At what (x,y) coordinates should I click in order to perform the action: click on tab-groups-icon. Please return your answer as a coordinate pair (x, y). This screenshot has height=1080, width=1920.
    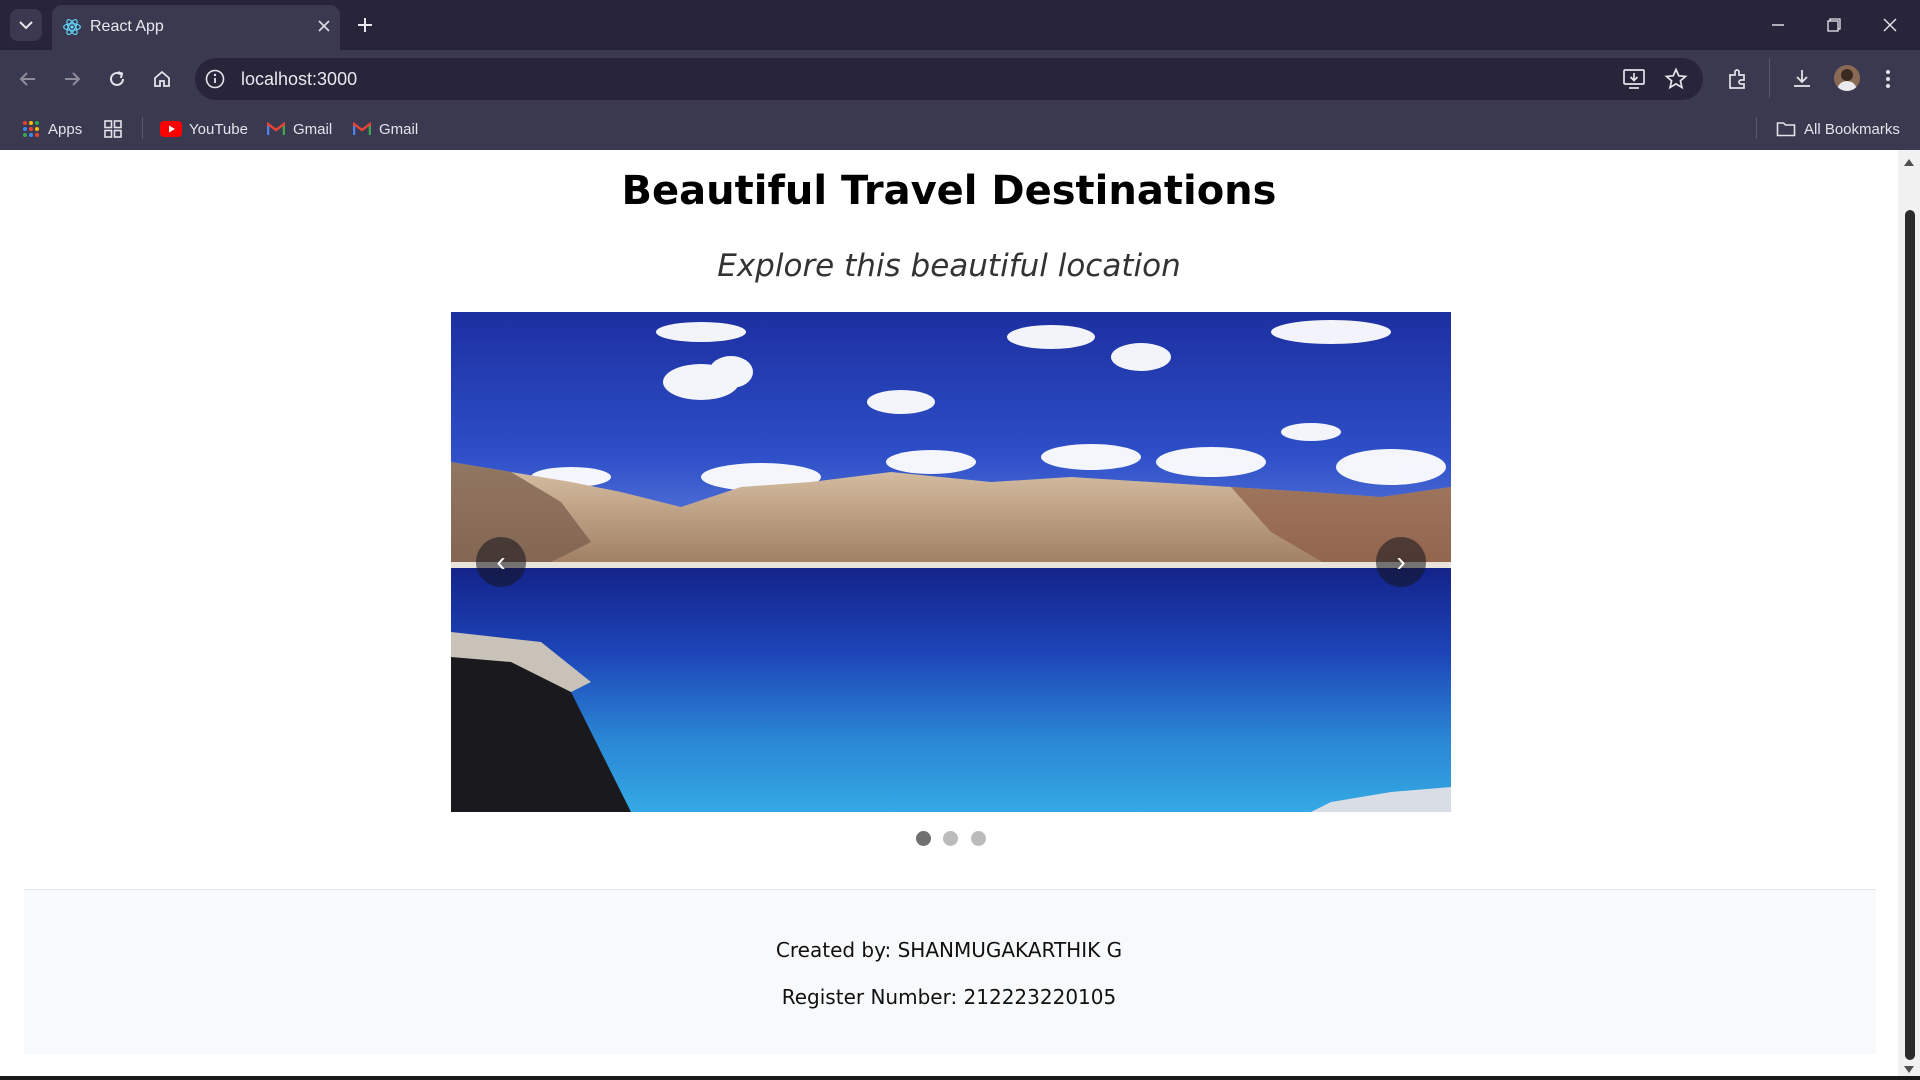
    Looking at the image, I should click on (113, 129).